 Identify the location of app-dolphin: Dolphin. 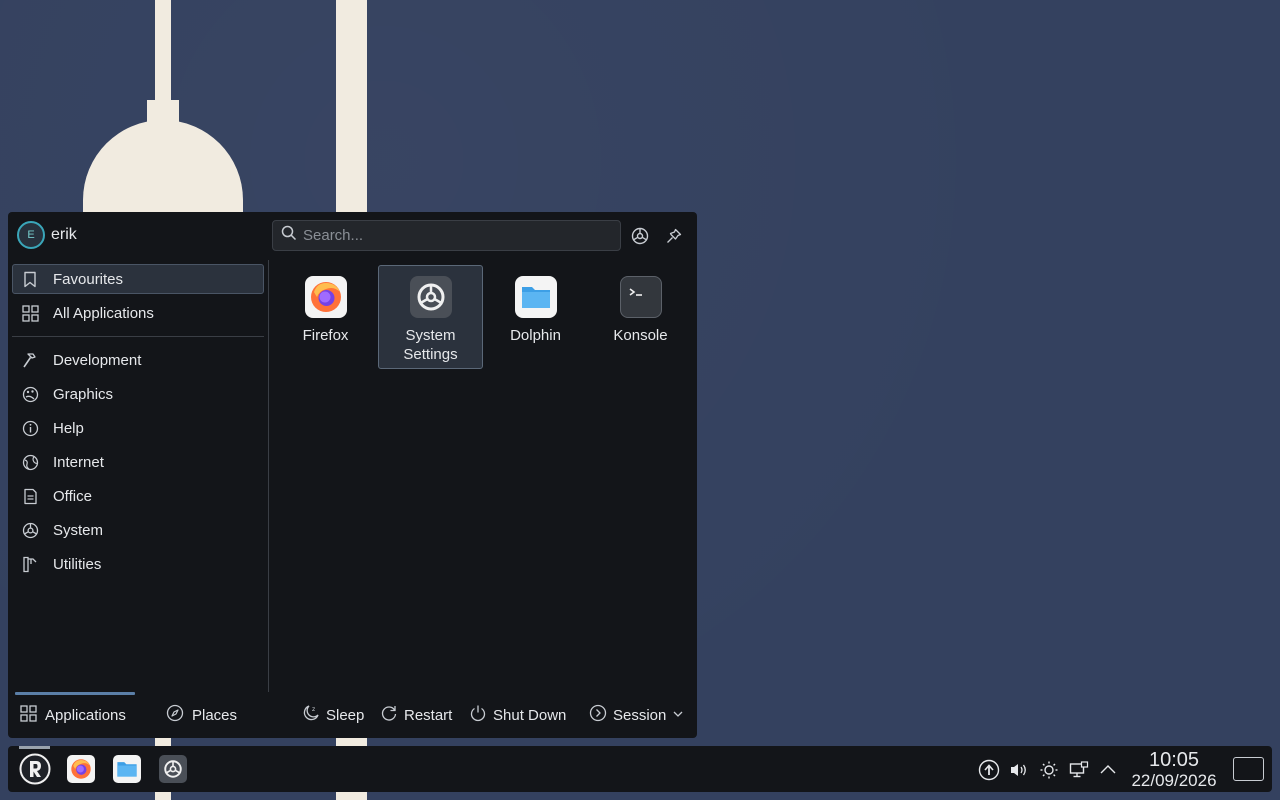
(535, 317).